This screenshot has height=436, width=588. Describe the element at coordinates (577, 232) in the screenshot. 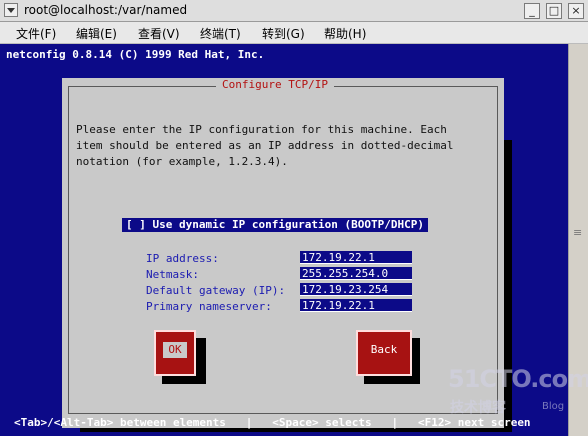

I see `scroll-grip-icon: ≡` at that location.